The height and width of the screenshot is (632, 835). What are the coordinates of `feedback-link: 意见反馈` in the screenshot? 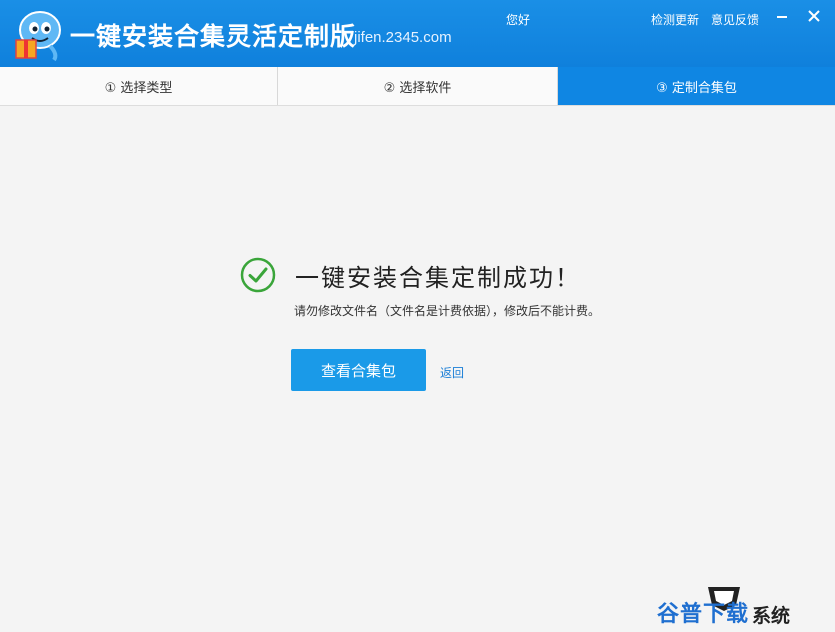 It's located at (735, 19).